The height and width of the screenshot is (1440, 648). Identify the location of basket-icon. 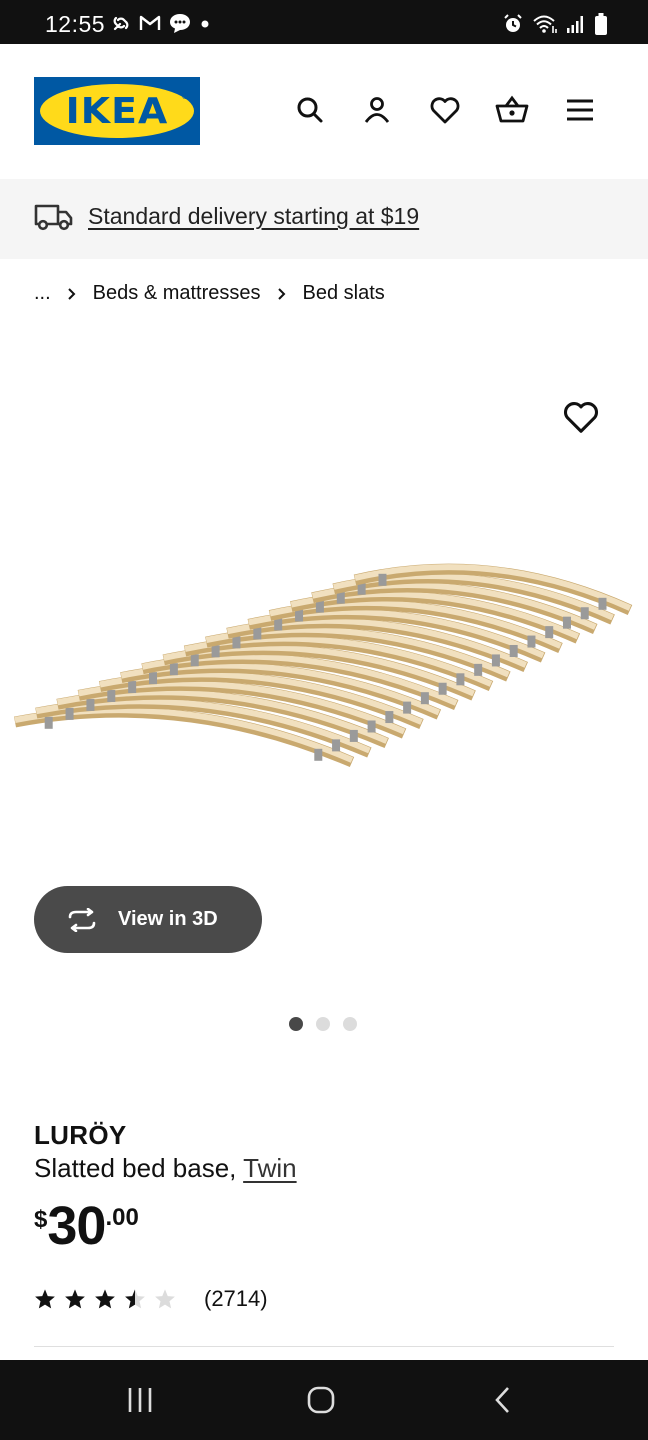
(512, 110).